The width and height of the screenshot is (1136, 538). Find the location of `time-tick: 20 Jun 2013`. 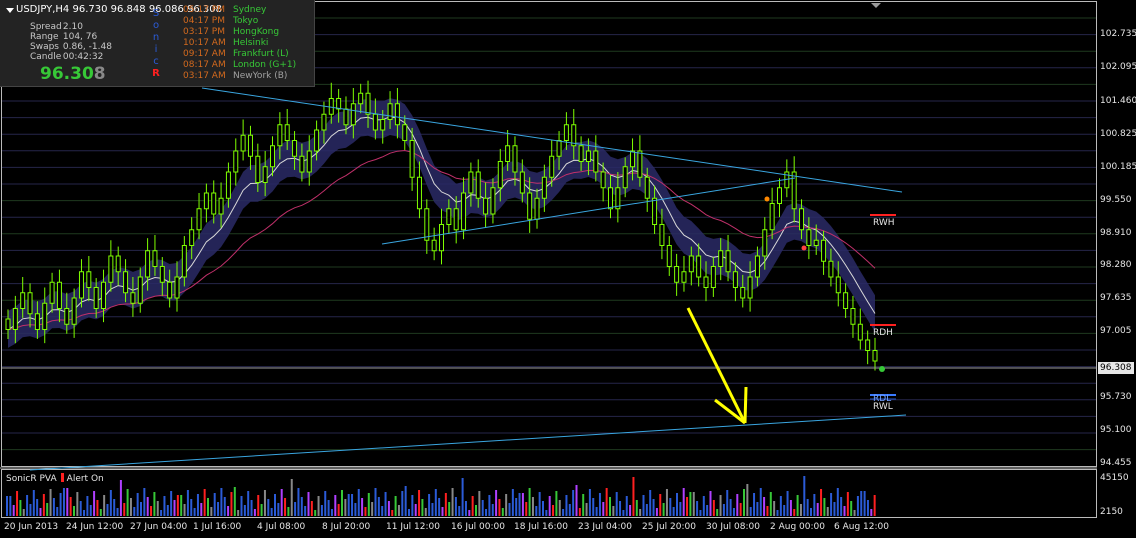

time-tick: 20 Jun 2013 is located at coordinates (31, 527).